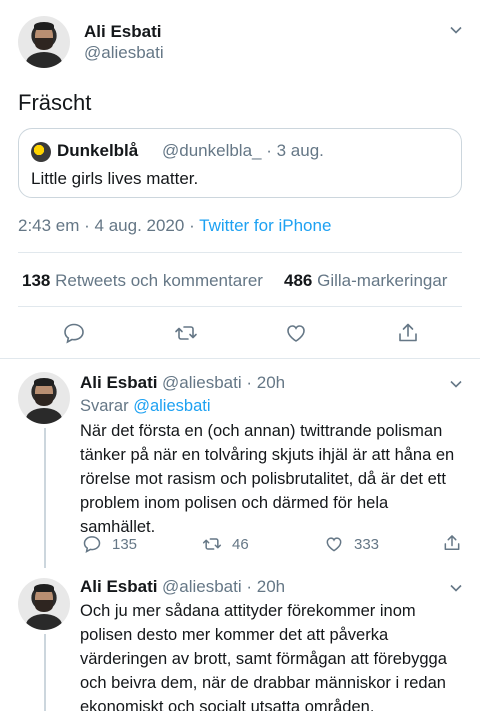 This screenshot has height=711, width=480. Describe the element at coordinates (104, 406) in the screenshot. I see `replying-label: Svarar` at that location.